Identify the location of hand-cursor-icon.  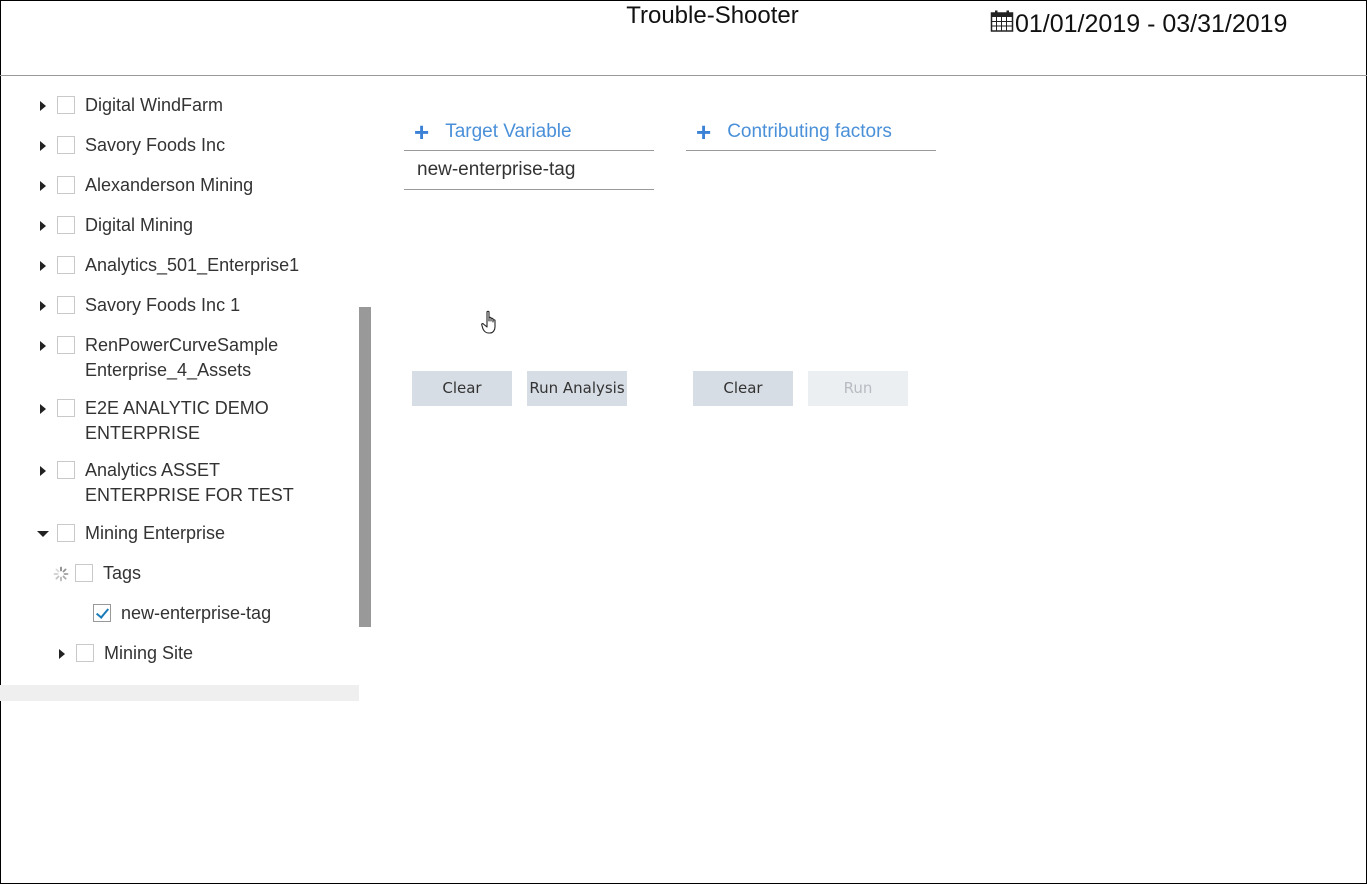
(491, 325).